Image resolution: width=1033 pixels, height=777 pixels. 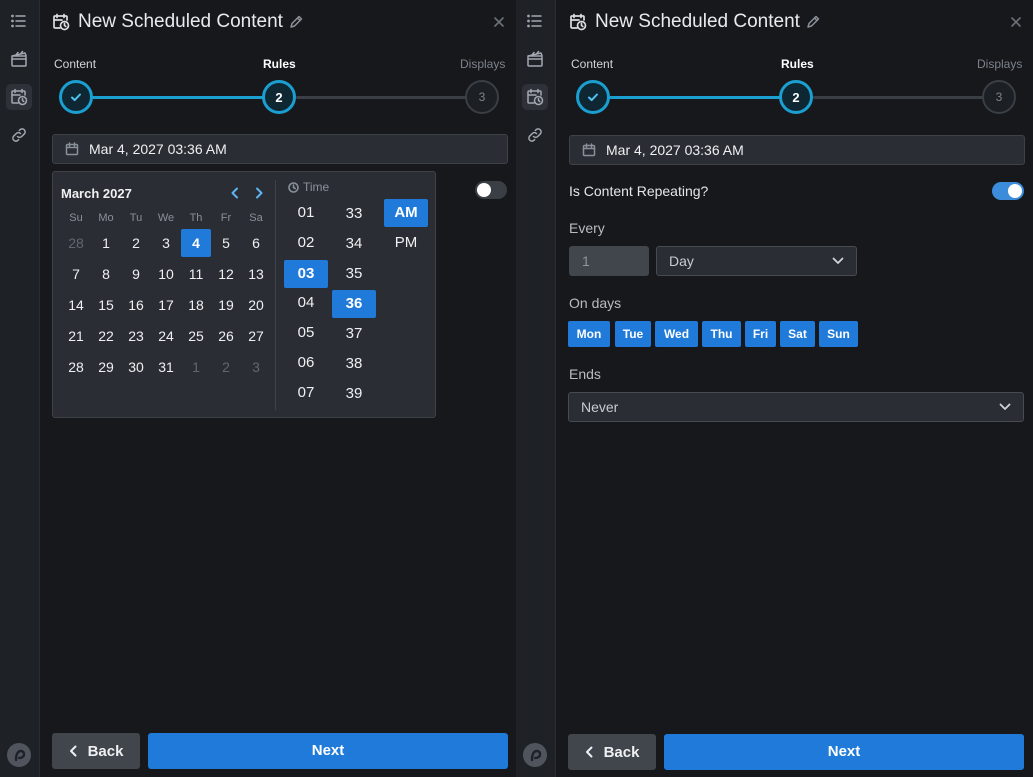 What do you see at coordinates (354, 274) in the screenshot?
I see `minute-option: 35` at bounding box center [354, 274].